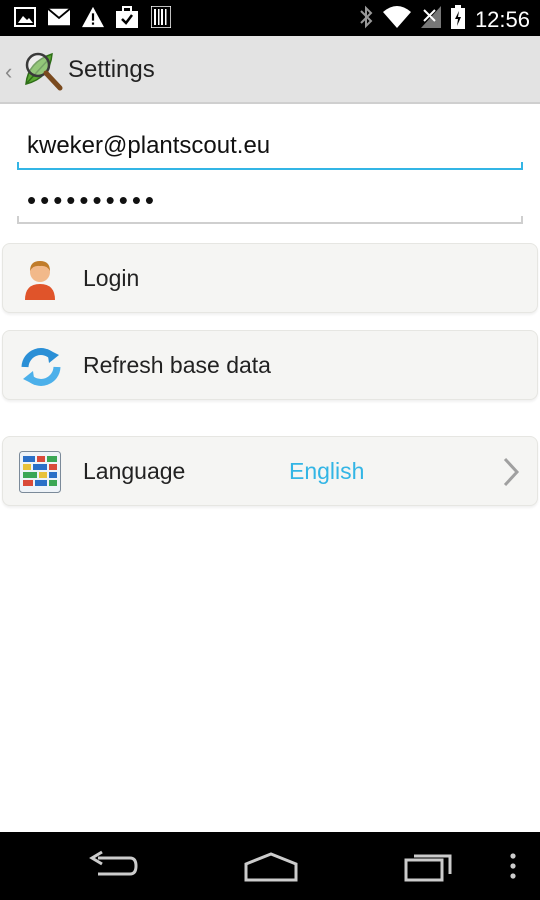  What do you see at coordinates (40, 279) in the screenshot?
I see `user-icon` at bounding box center [40, 279].